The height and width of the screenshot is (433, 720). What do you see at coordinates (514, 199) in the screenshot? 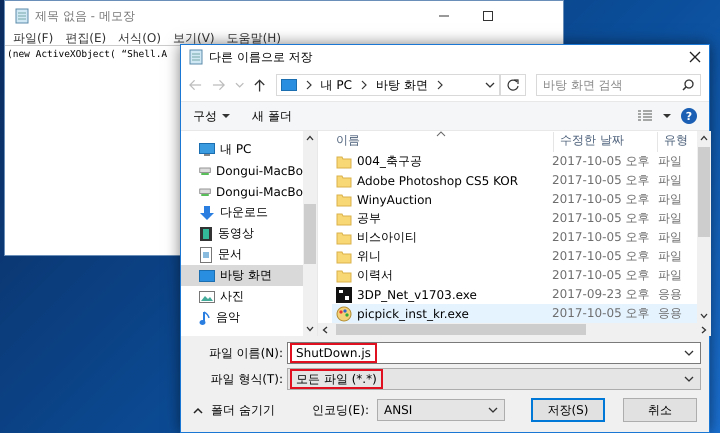
I see `file-row: WinyAuction 2017-10-05 오후 파일` at bounding box center [514, 199].